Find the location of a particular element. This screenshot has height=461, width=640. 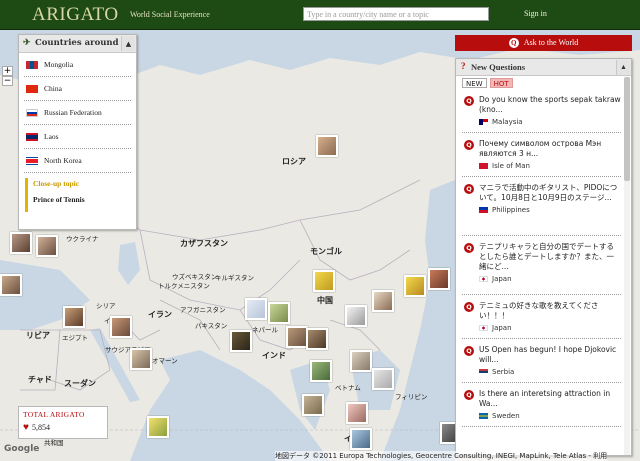

map-label-chad: チャド is located at coordinates (40, 379).